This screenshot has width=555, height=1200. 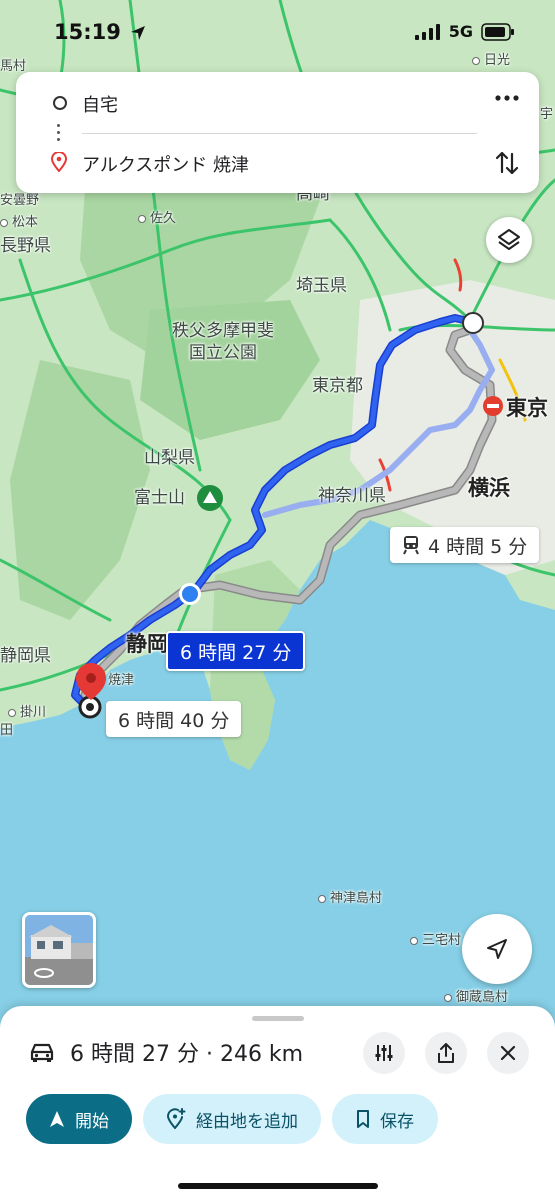 I want to click on car-icon, so click(x=42, y=1052).